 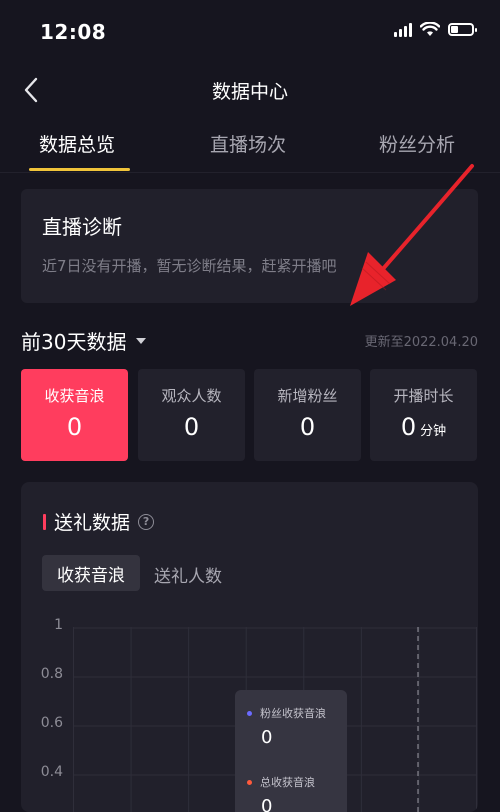 What do you see at coordinates (249, 246) in the screenshot?
I see `live-diagnosis-card: 直播诊断 近7日没有开播，暂无诊断结果，赶紧开播吧` at bounding box center [249, 246].